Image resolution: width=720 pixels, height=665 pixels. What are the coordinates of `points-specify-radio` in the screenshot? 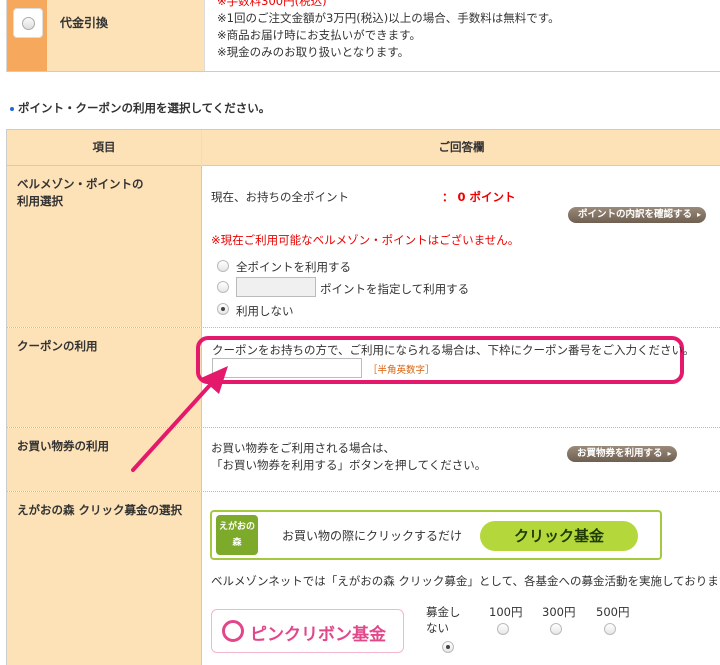 It's located at (223, 287).